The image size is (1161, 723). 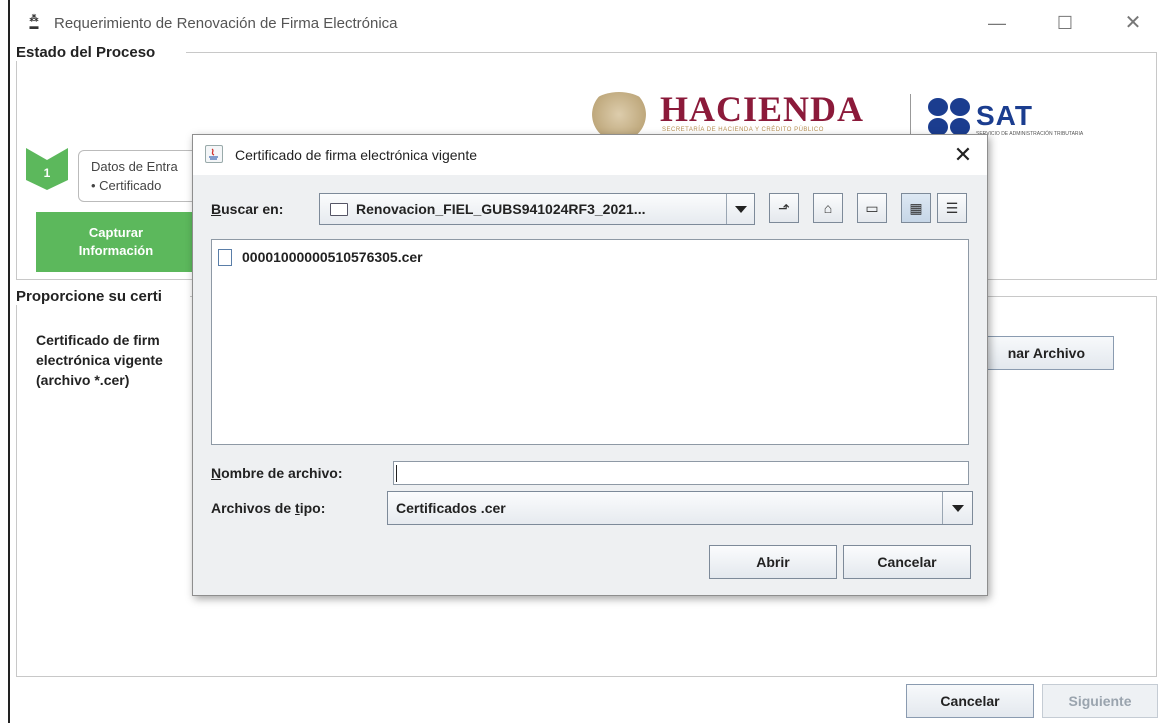 What do you see at coordinates (681, 473) in the screenshot?
I see `file-name-input` at bounding box center [681, 473].